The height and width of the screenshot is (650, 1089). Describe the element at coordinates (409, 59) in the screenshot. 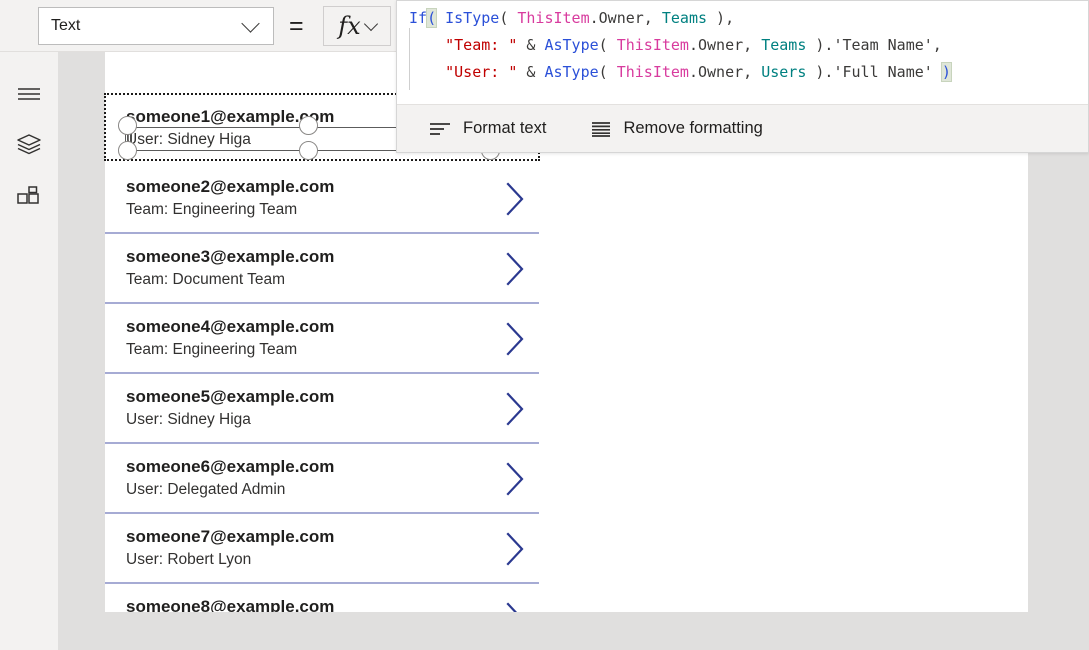

I see `indent-guide` at that location.